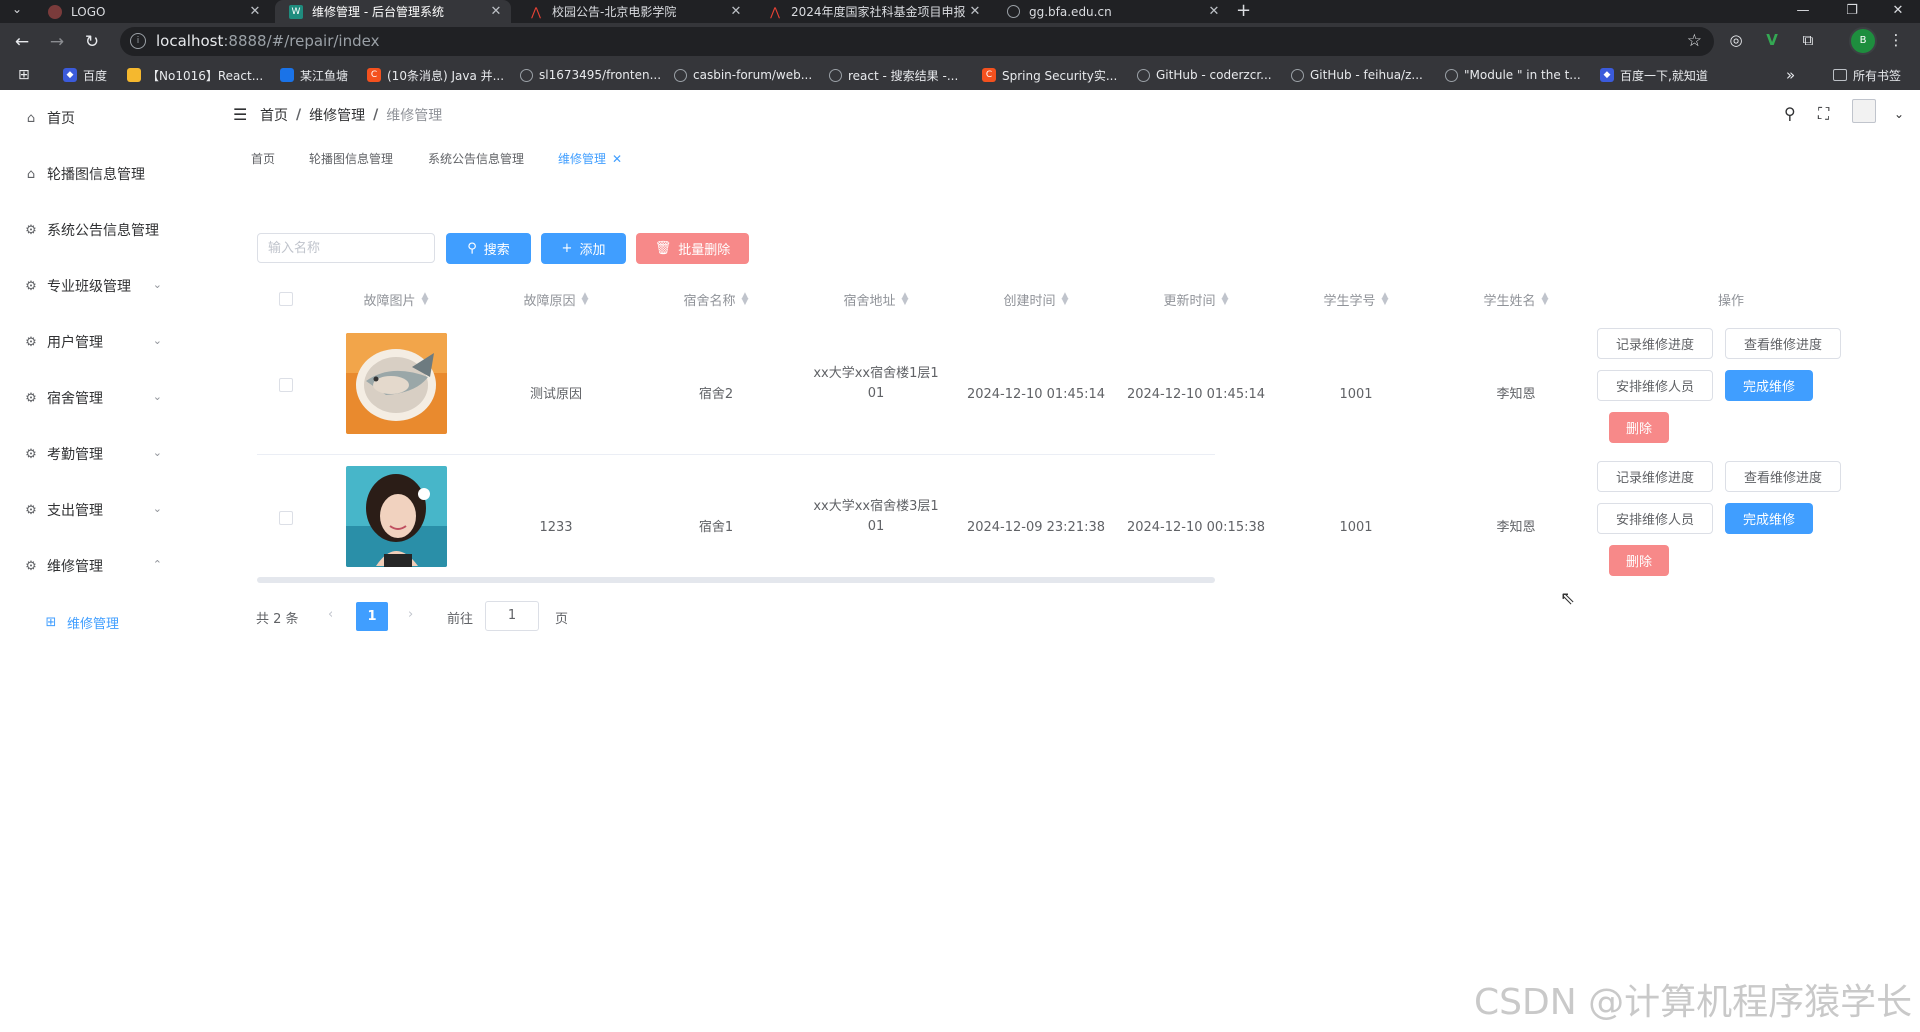  I want to click on page-jump-input: 1, so click(512, 616).